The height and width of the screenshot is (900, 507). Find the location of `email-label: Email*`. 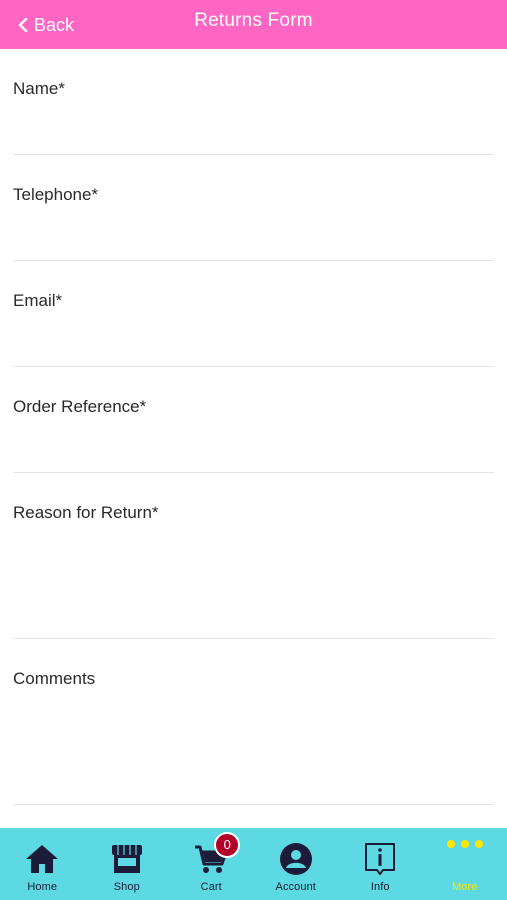

email-label: Email* is located at coordinates (38, 300).